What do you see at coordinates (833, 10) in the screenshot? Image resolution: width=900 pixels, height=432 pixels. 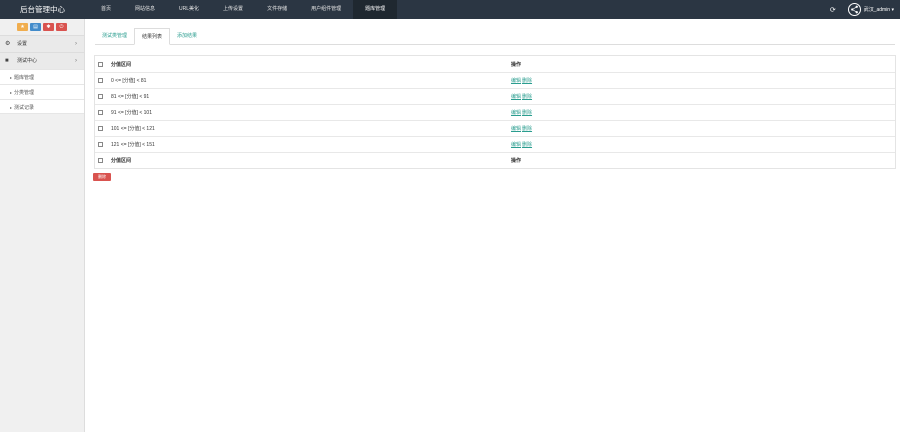 I see `refresh-icon: ⟳` at bounding box center [833, 10].